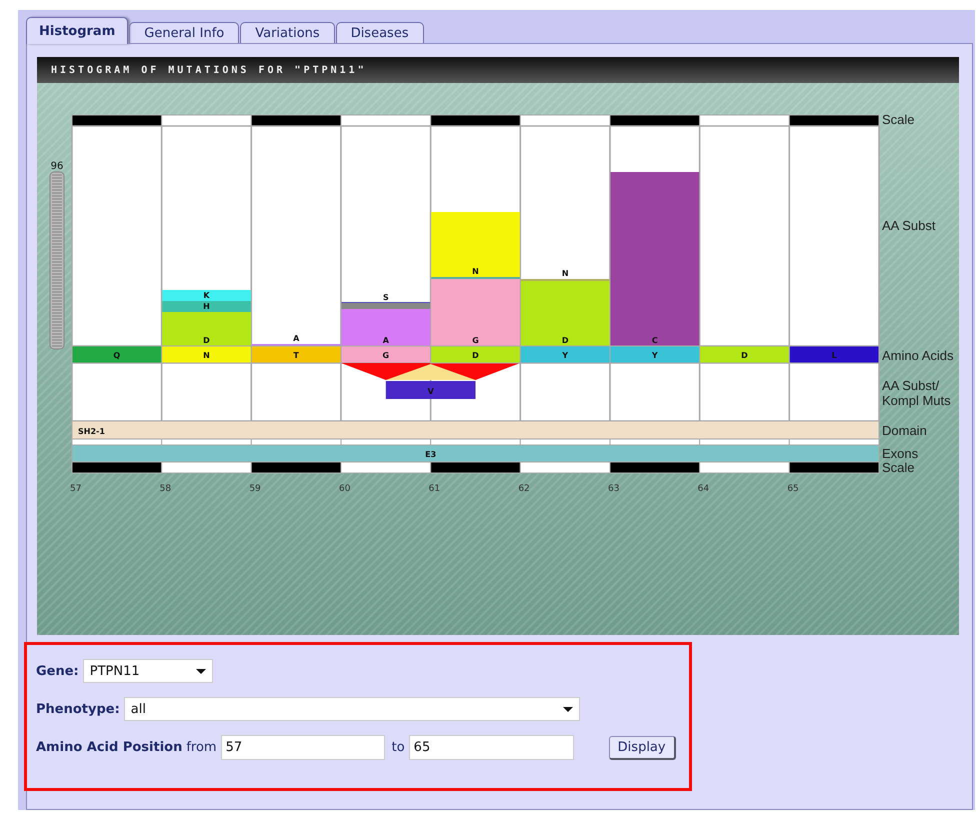 The height and width of the screenshot is (813, 979). Describe the element at coordinates (57, 671) in the screenshot. I see `gene-label: Gene:` at that location.